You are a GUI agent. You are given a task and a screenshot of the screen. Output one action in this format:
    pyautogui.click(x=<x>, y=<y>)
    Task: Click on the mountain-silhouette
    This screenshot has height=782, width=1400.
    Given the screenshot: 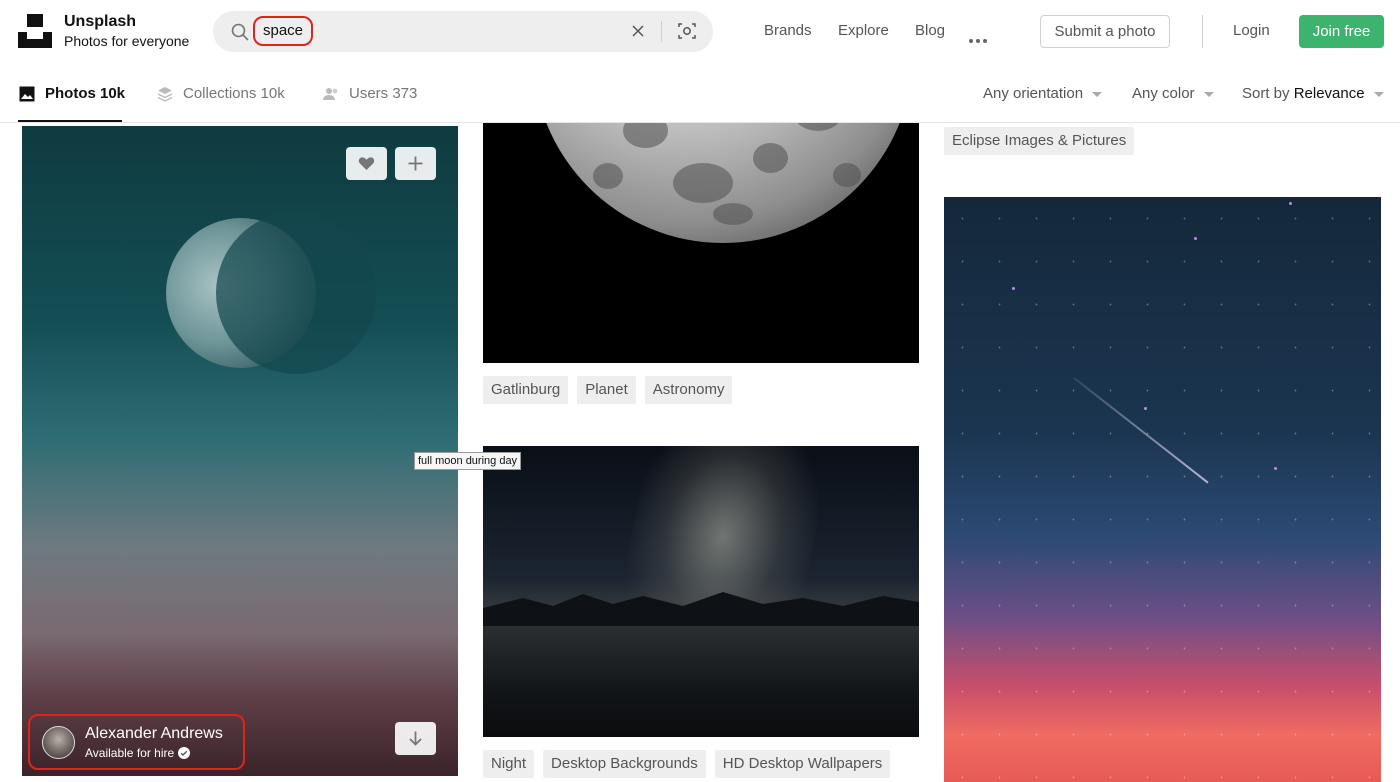 What is the action you would take?
    pyautogui.click(x=701, y=609)
    